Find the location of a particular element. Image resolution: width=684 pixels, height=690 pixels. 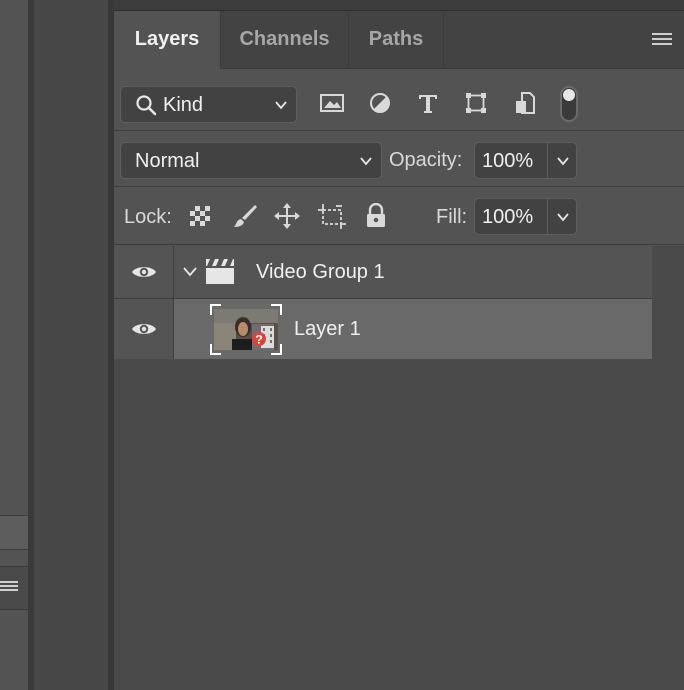

blend-row: Normal Opacity: 100% is located at coordinates (399, 159).